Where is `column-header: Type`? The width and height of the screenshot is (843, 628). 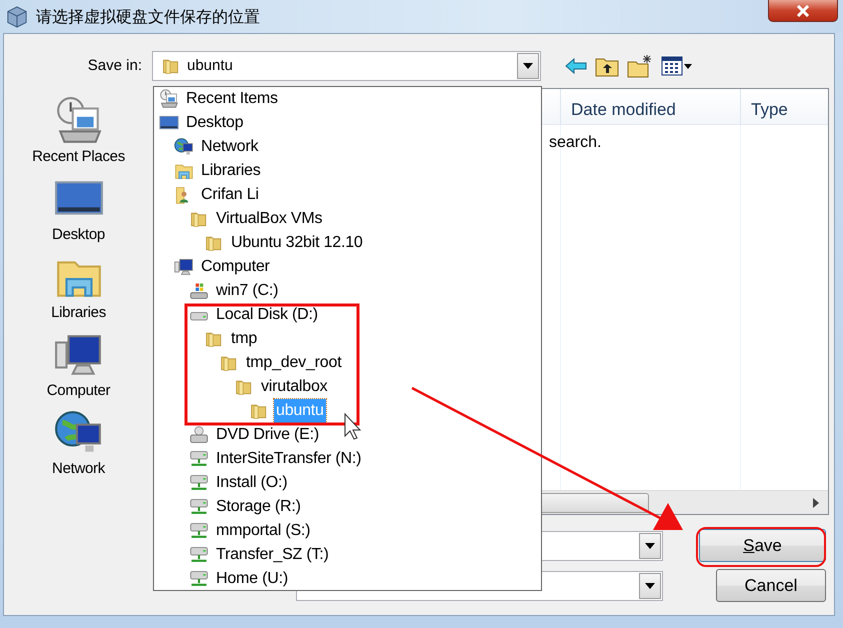
column-header: Type is located at coordinates (784, 106).